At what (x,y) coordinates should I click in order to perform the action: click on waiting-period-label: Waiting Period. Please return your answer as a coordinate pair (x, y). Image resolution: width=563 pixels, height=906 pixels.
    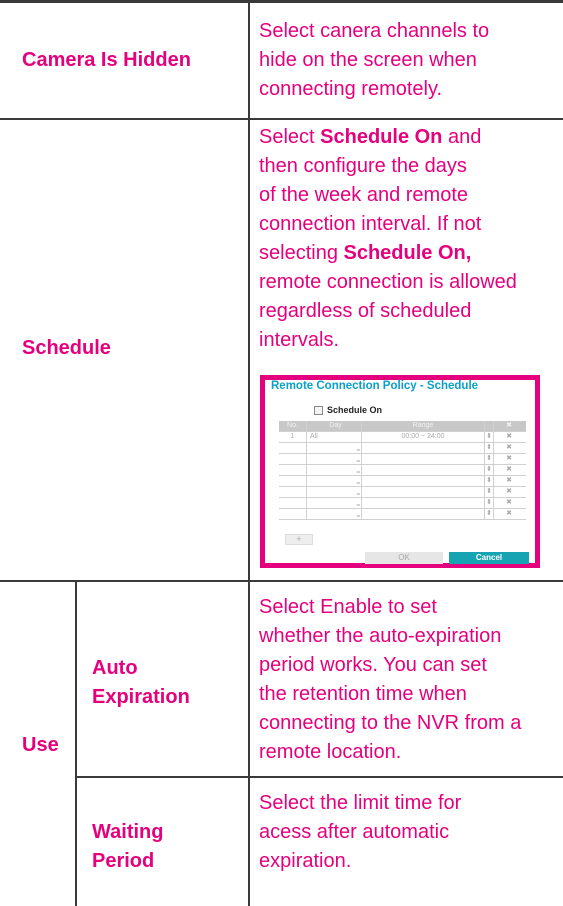
    Looking at the image, I should click on (128, 846).